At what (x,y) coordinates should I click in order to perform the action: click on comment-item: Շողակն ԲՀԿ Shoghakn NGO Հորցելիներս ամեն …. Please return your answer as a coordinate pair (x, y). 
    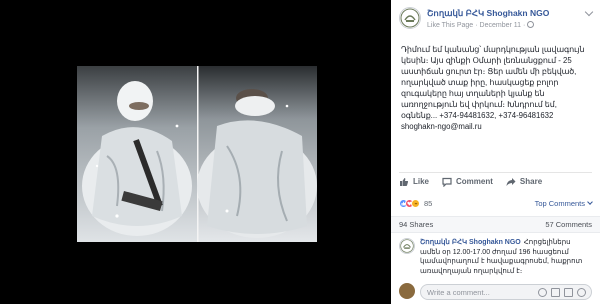
    Looking at the image, I should click on (495, 257).